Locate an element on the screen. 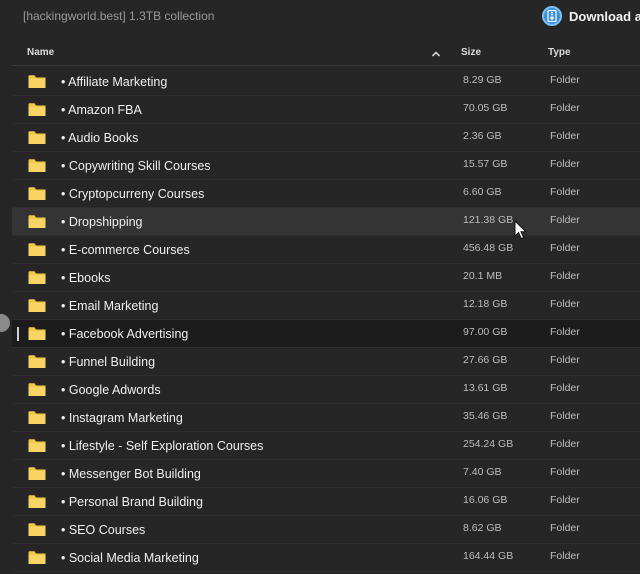 Image resolution: width=640 pixels, height=574 pixels. file-name: • Affiliate Marketing is located at coordinates (114, 82).